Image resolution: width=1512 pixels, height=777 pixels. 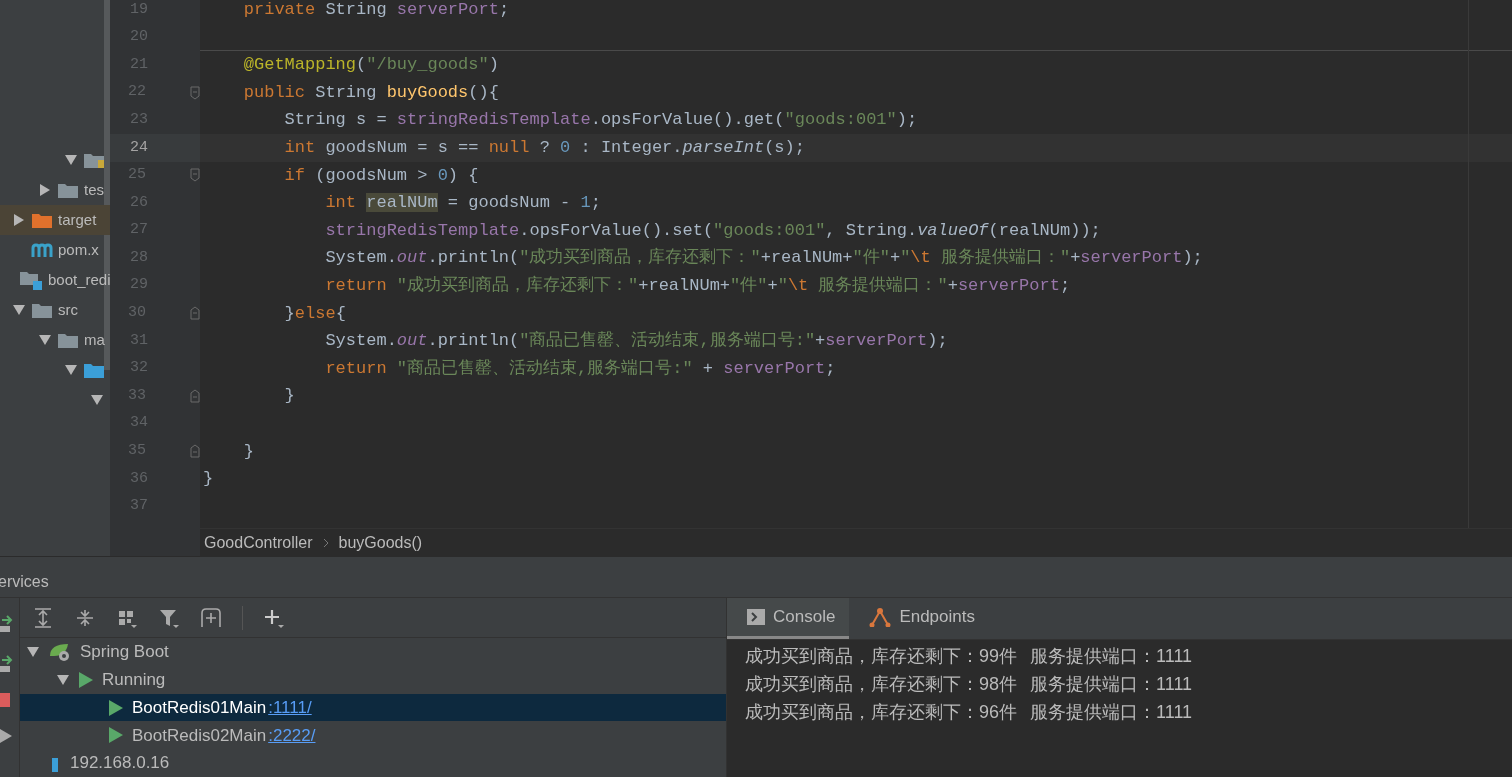 I want to click on tree-label: Running, so click(x=134, y=680).